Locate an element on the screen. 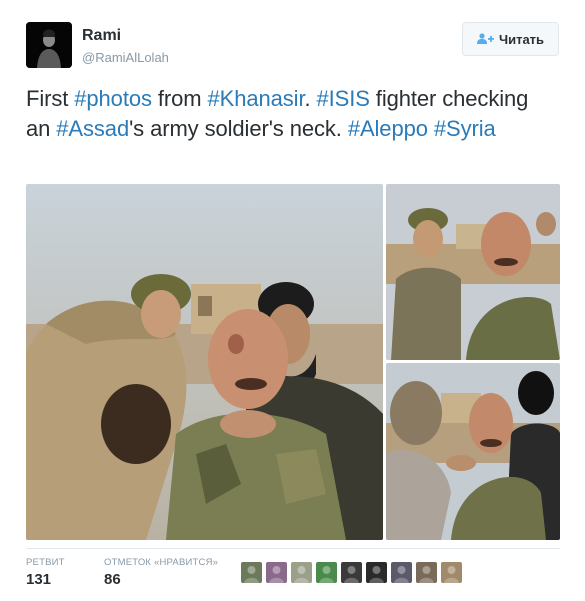 The width and height of the screenshot is (585, 601). user-avatar is located at coordinates (49, 45).